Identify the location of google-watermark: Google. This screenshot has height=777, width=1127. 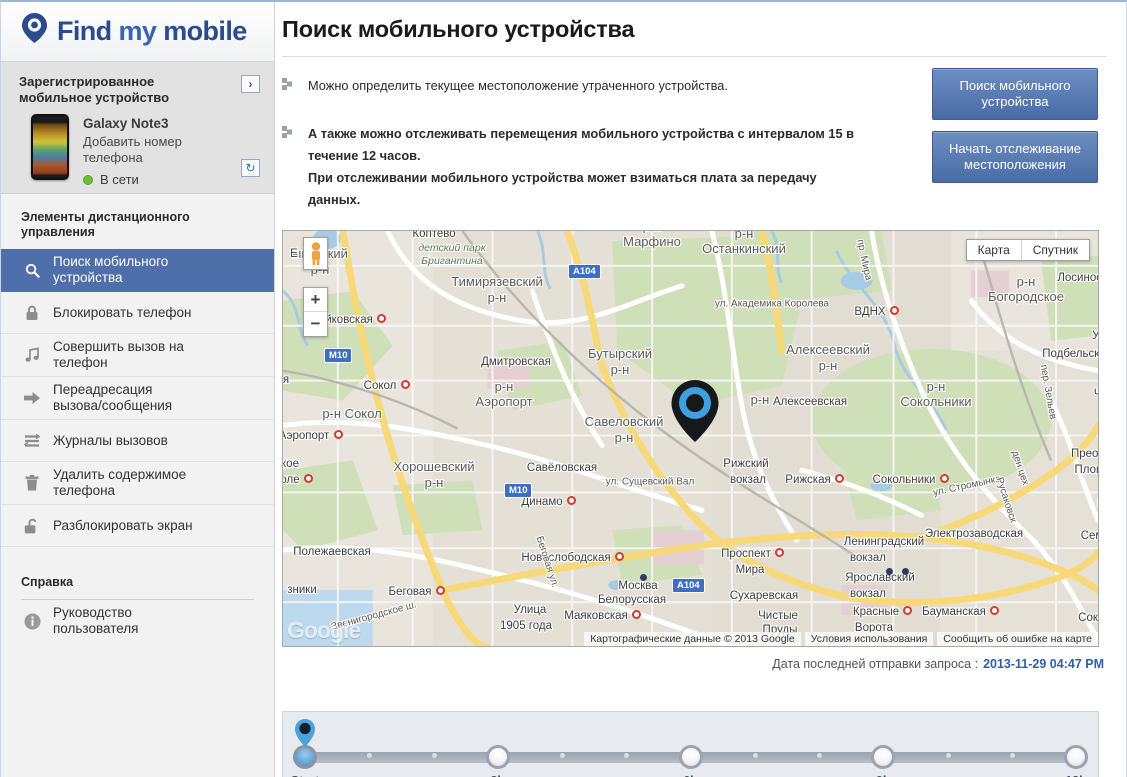
(324, 630).